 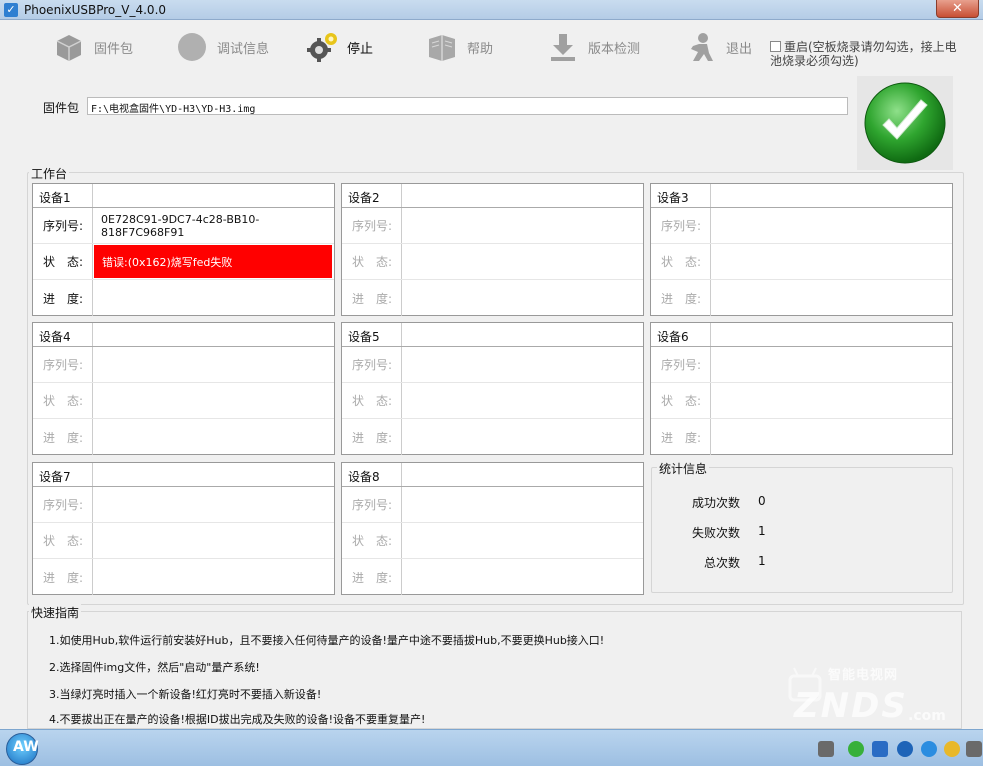 I want to click on reboot-checkbox-box, so click(x=775, y=46).